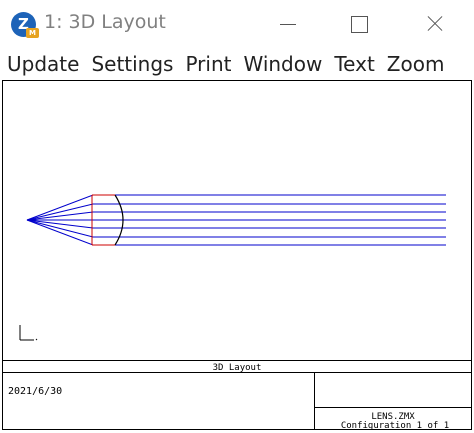 This screenshot has width=474, height=433. I want to click on menu-print: Print, so click(208, 64).